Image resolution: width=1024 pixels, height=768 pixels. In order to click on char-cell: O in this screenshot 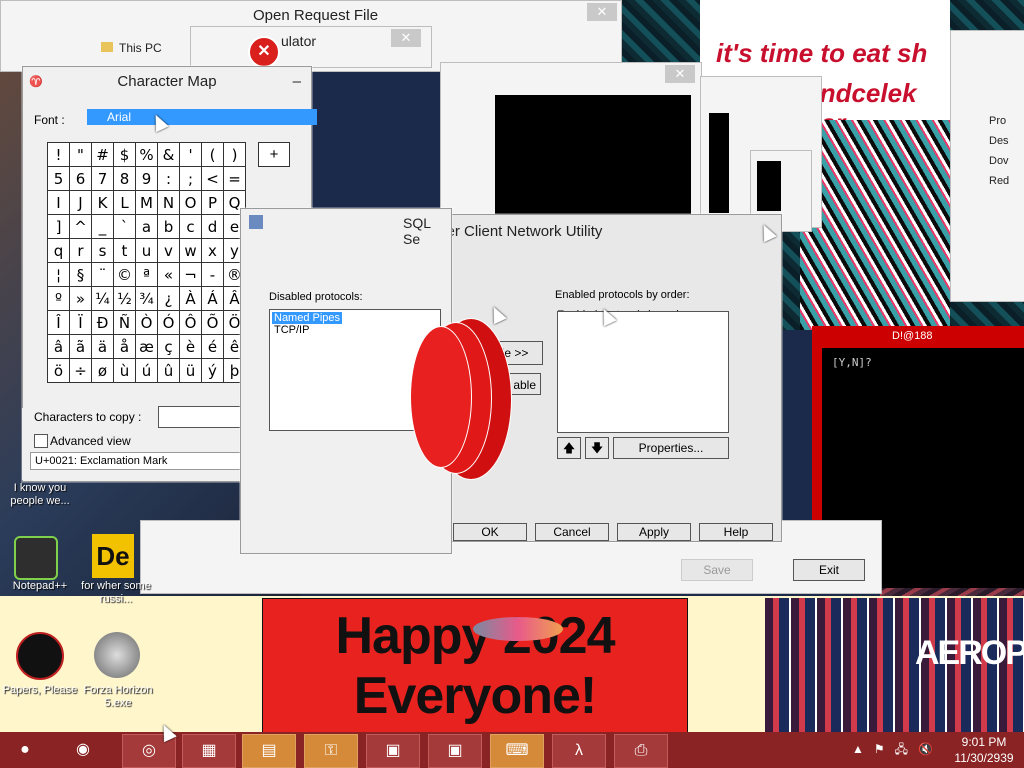, I will do `click(190, 202)`.